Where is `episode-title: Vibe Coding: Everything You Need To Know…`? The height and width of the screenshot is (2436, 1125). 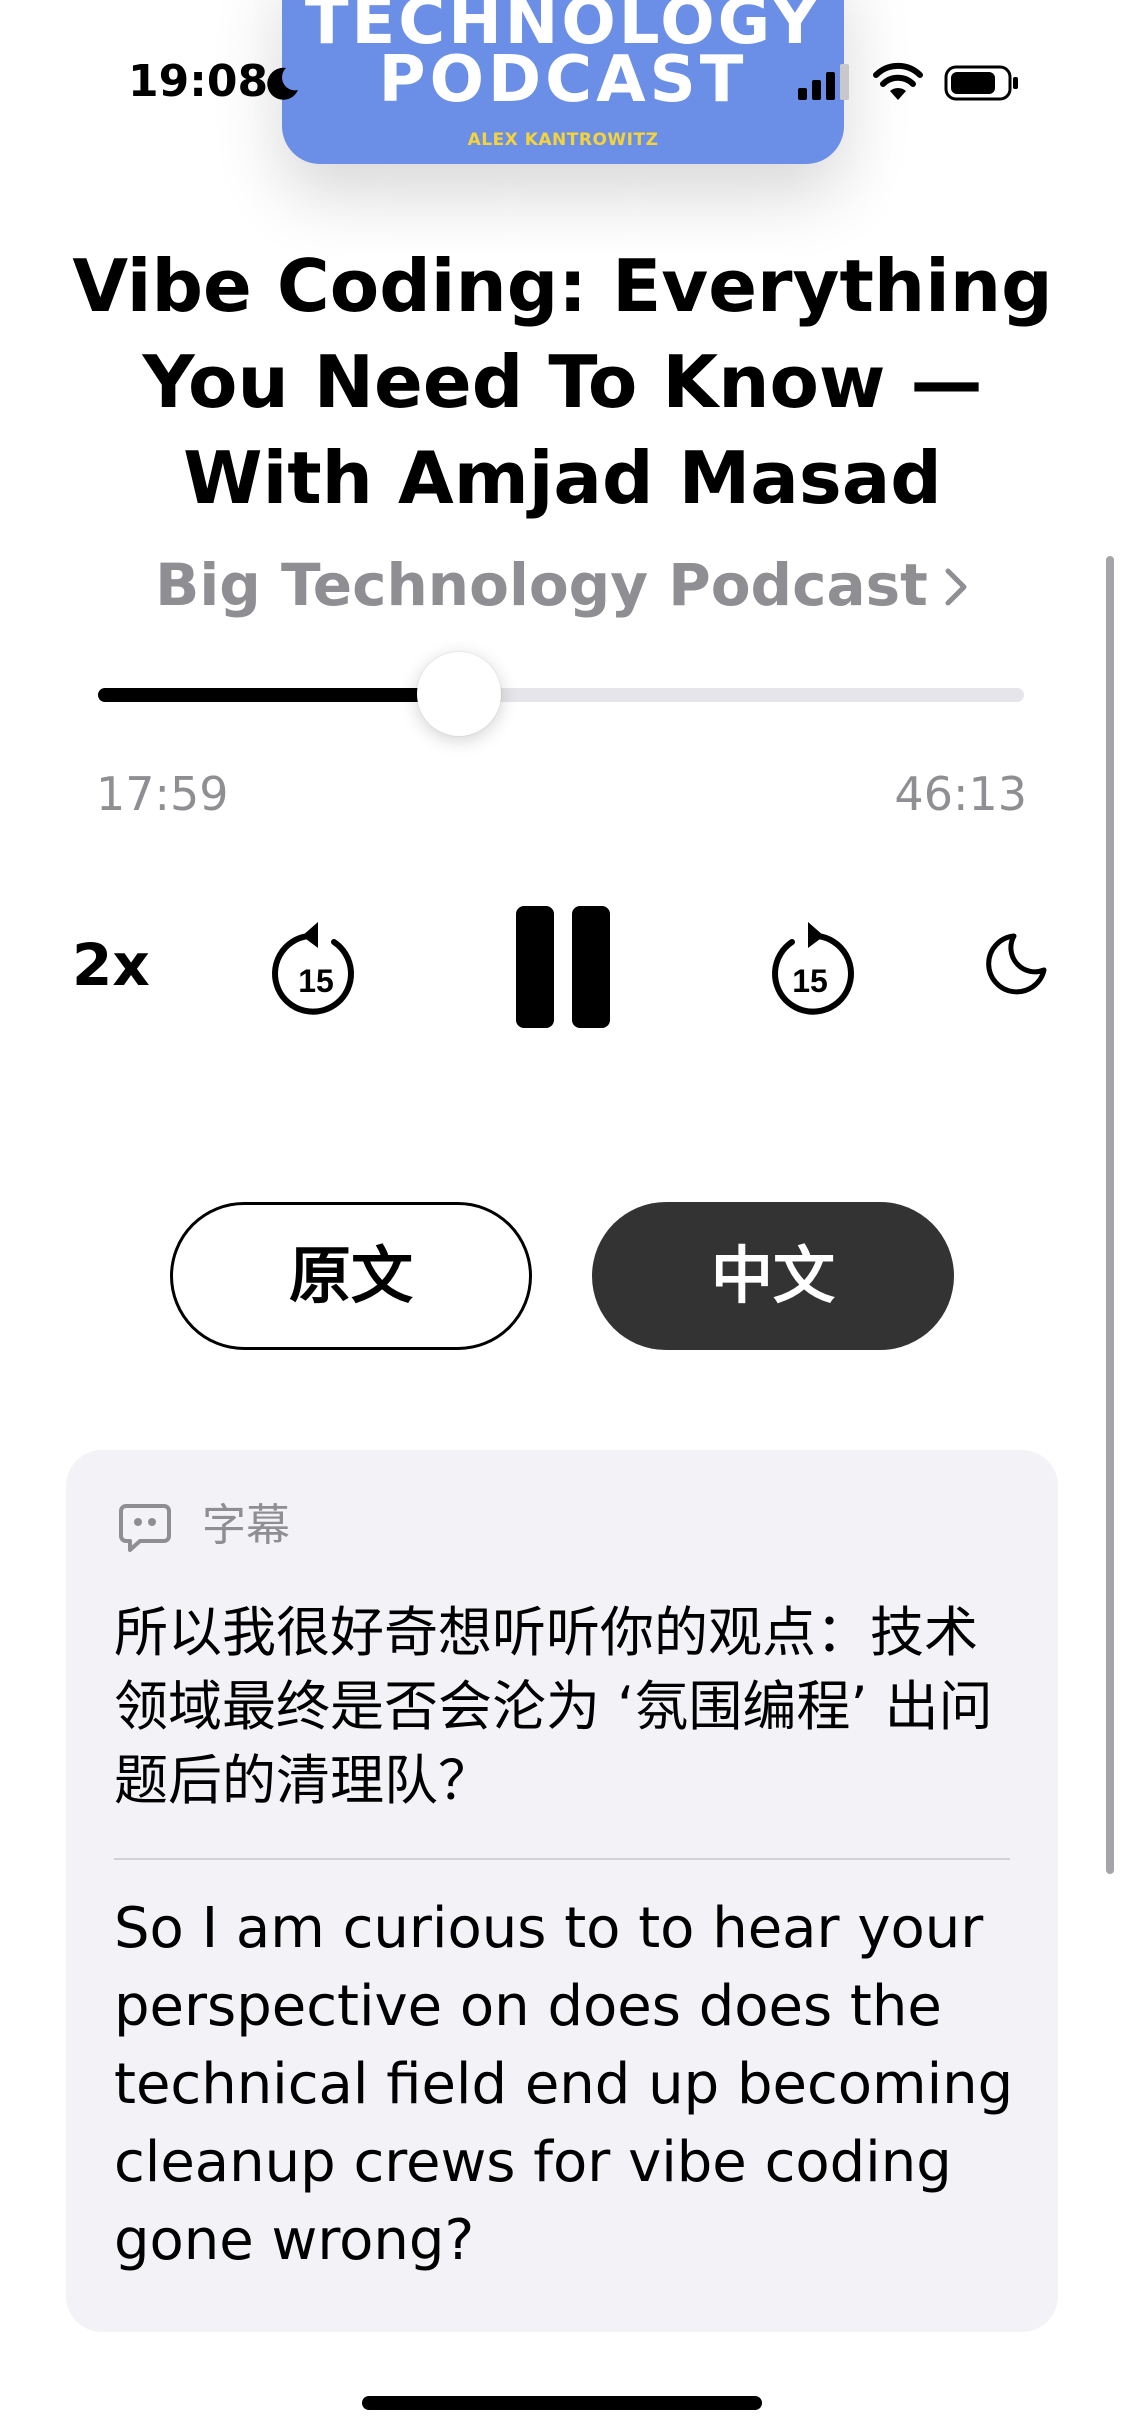
episode-title: Vibe Coding: Everything You Need To Know… is located at coordinates (562, 382).